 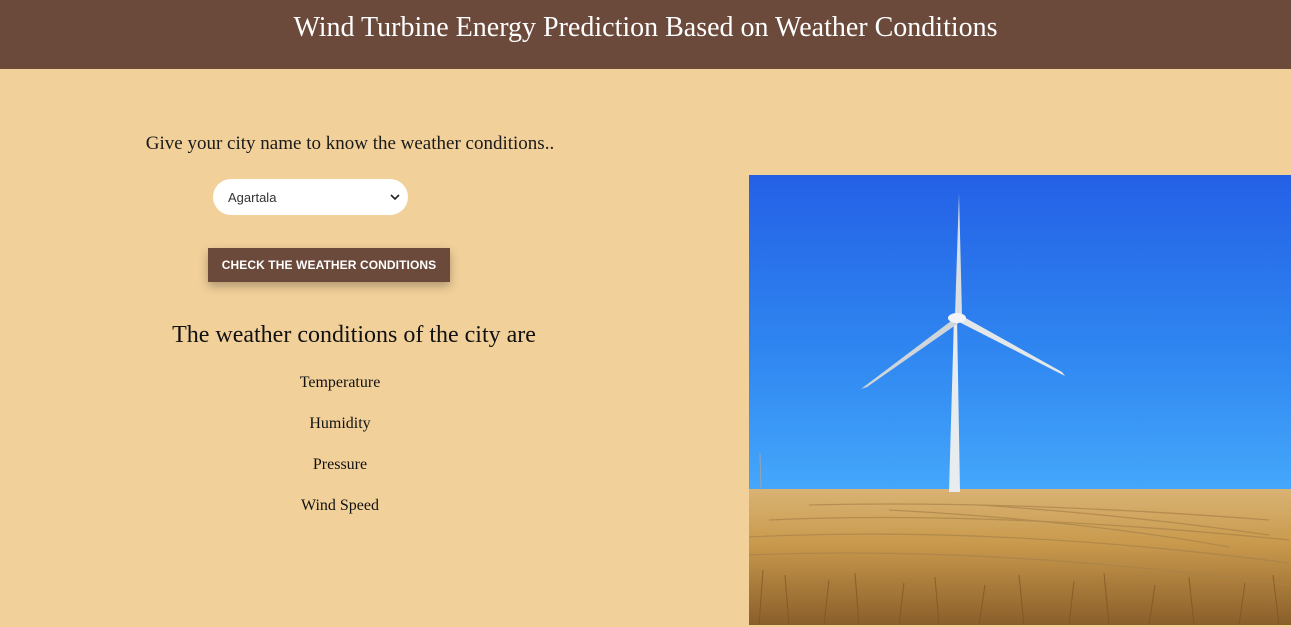 What do you see at coordinates (329, 265) in the screenshot?
I see `check-weather-button: CHECK THE WEATHER CONDITIONS` at bounding box center [329, 265].